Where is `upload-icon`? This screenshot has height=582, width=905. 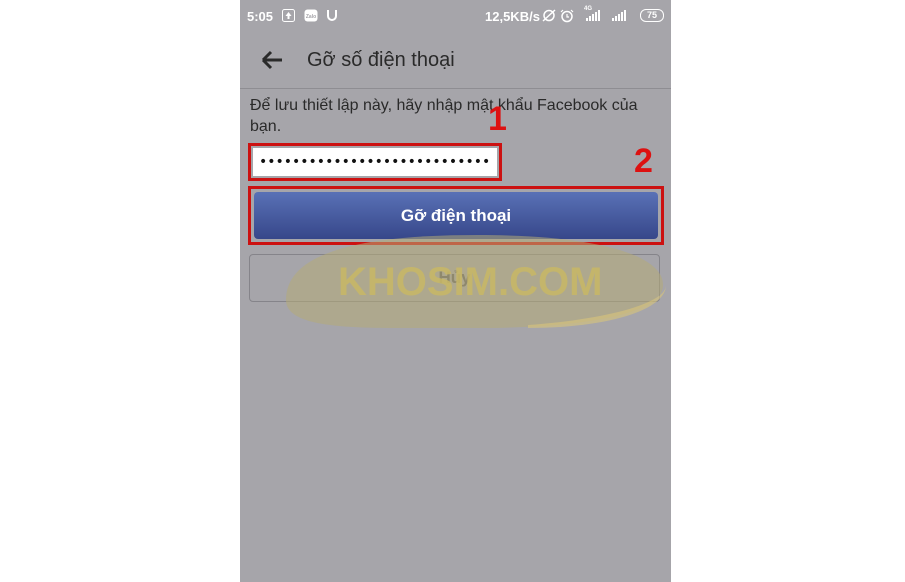
upload-icon is located at coordinates (288, 17).